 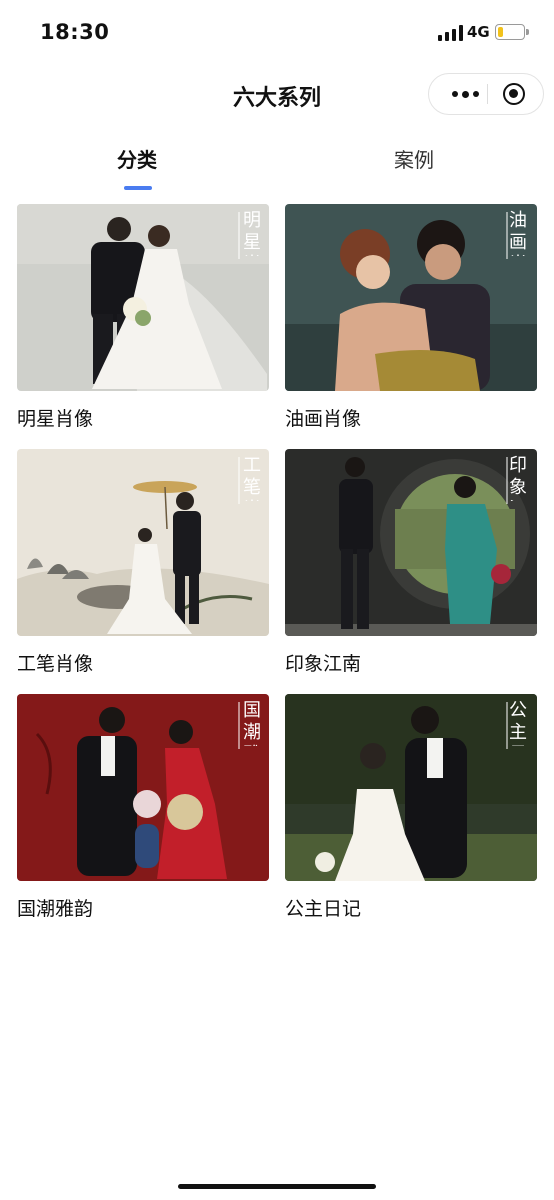 What do you see at coordinates (478, 32) in the screenshot?
I see `network-type: 4G` at bounding box center [478, 32].